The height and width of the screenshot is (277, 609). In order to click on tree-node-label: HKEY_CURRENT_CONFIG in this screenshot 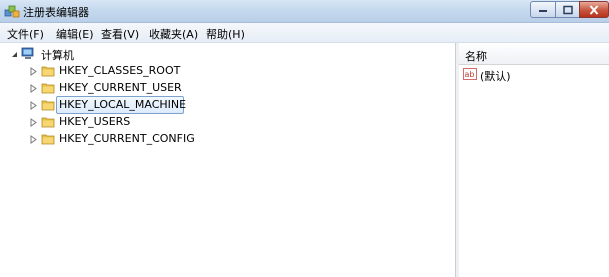, I will do `click(127, 138)`.